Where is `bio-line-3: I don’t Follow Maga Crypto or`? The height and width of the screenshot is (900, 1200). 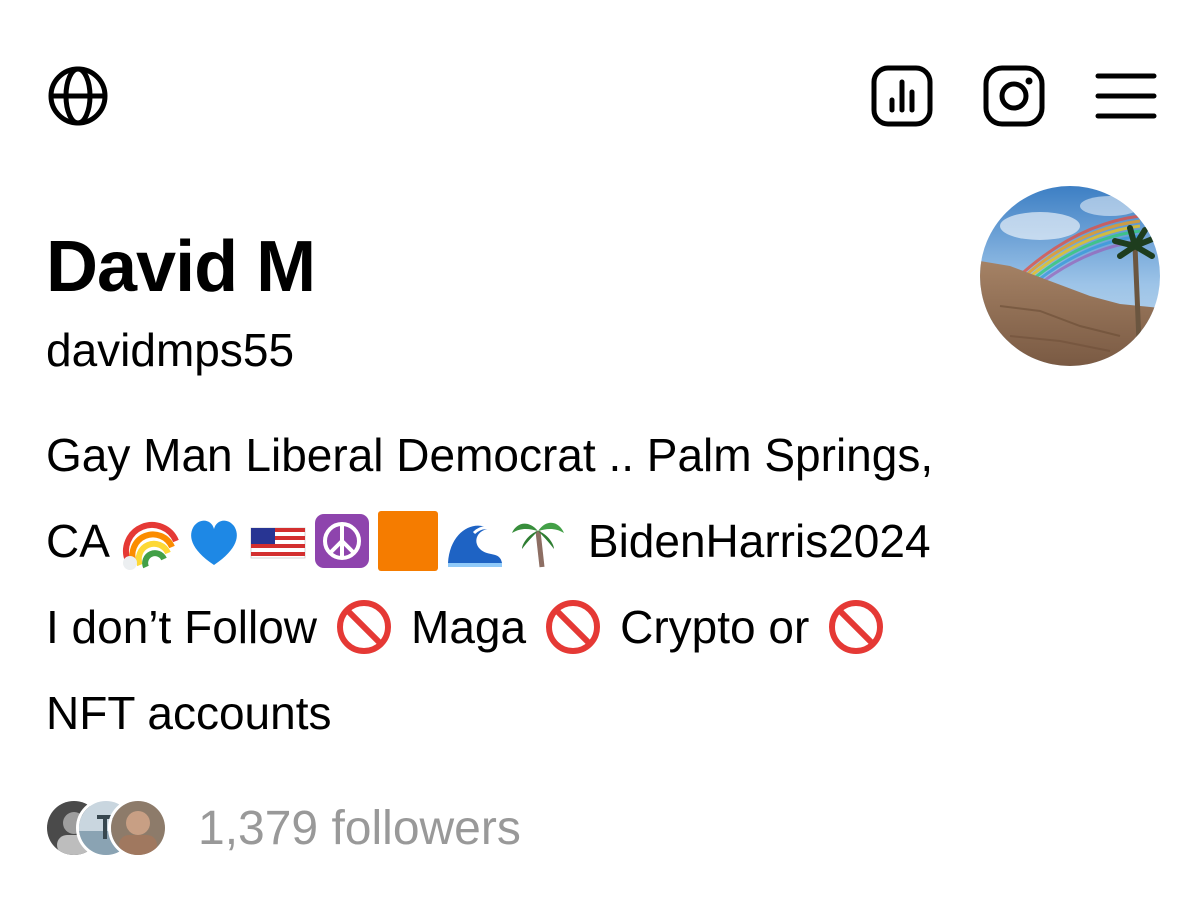
bio-line-3: I don’t Follow Maga Crypto or is located at coordinates (601, 627).